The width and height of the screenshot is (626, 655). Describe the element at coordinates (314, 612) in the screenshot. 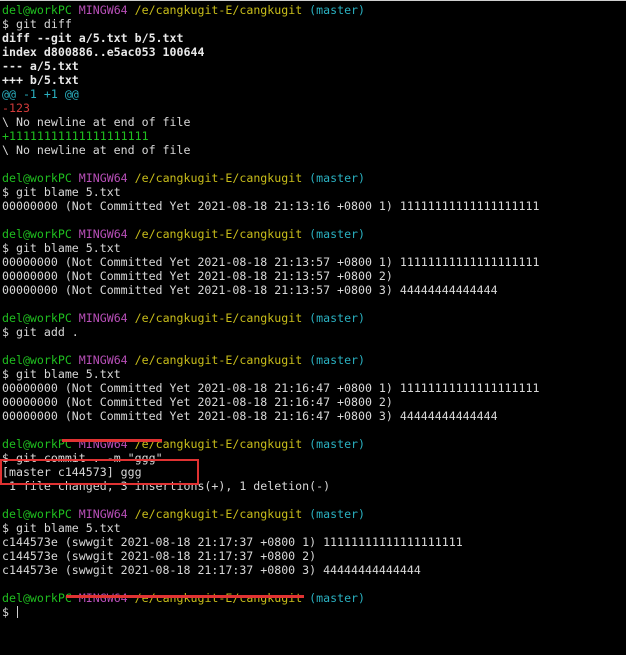

I see `command-input-line: $` at that location.